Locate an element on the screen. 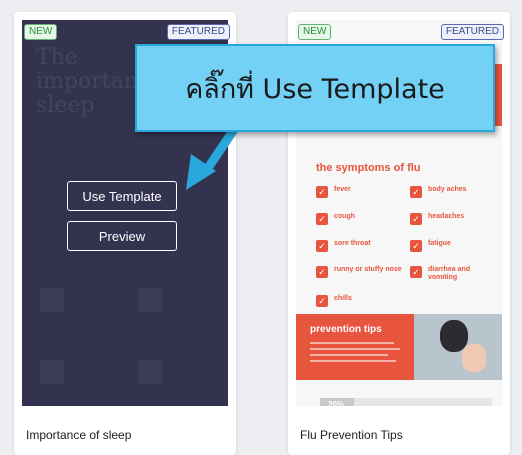 The height and width of the screenshot is (455, 522). symptom-item: ✓ sore throat is located at coordinates (359, 246).